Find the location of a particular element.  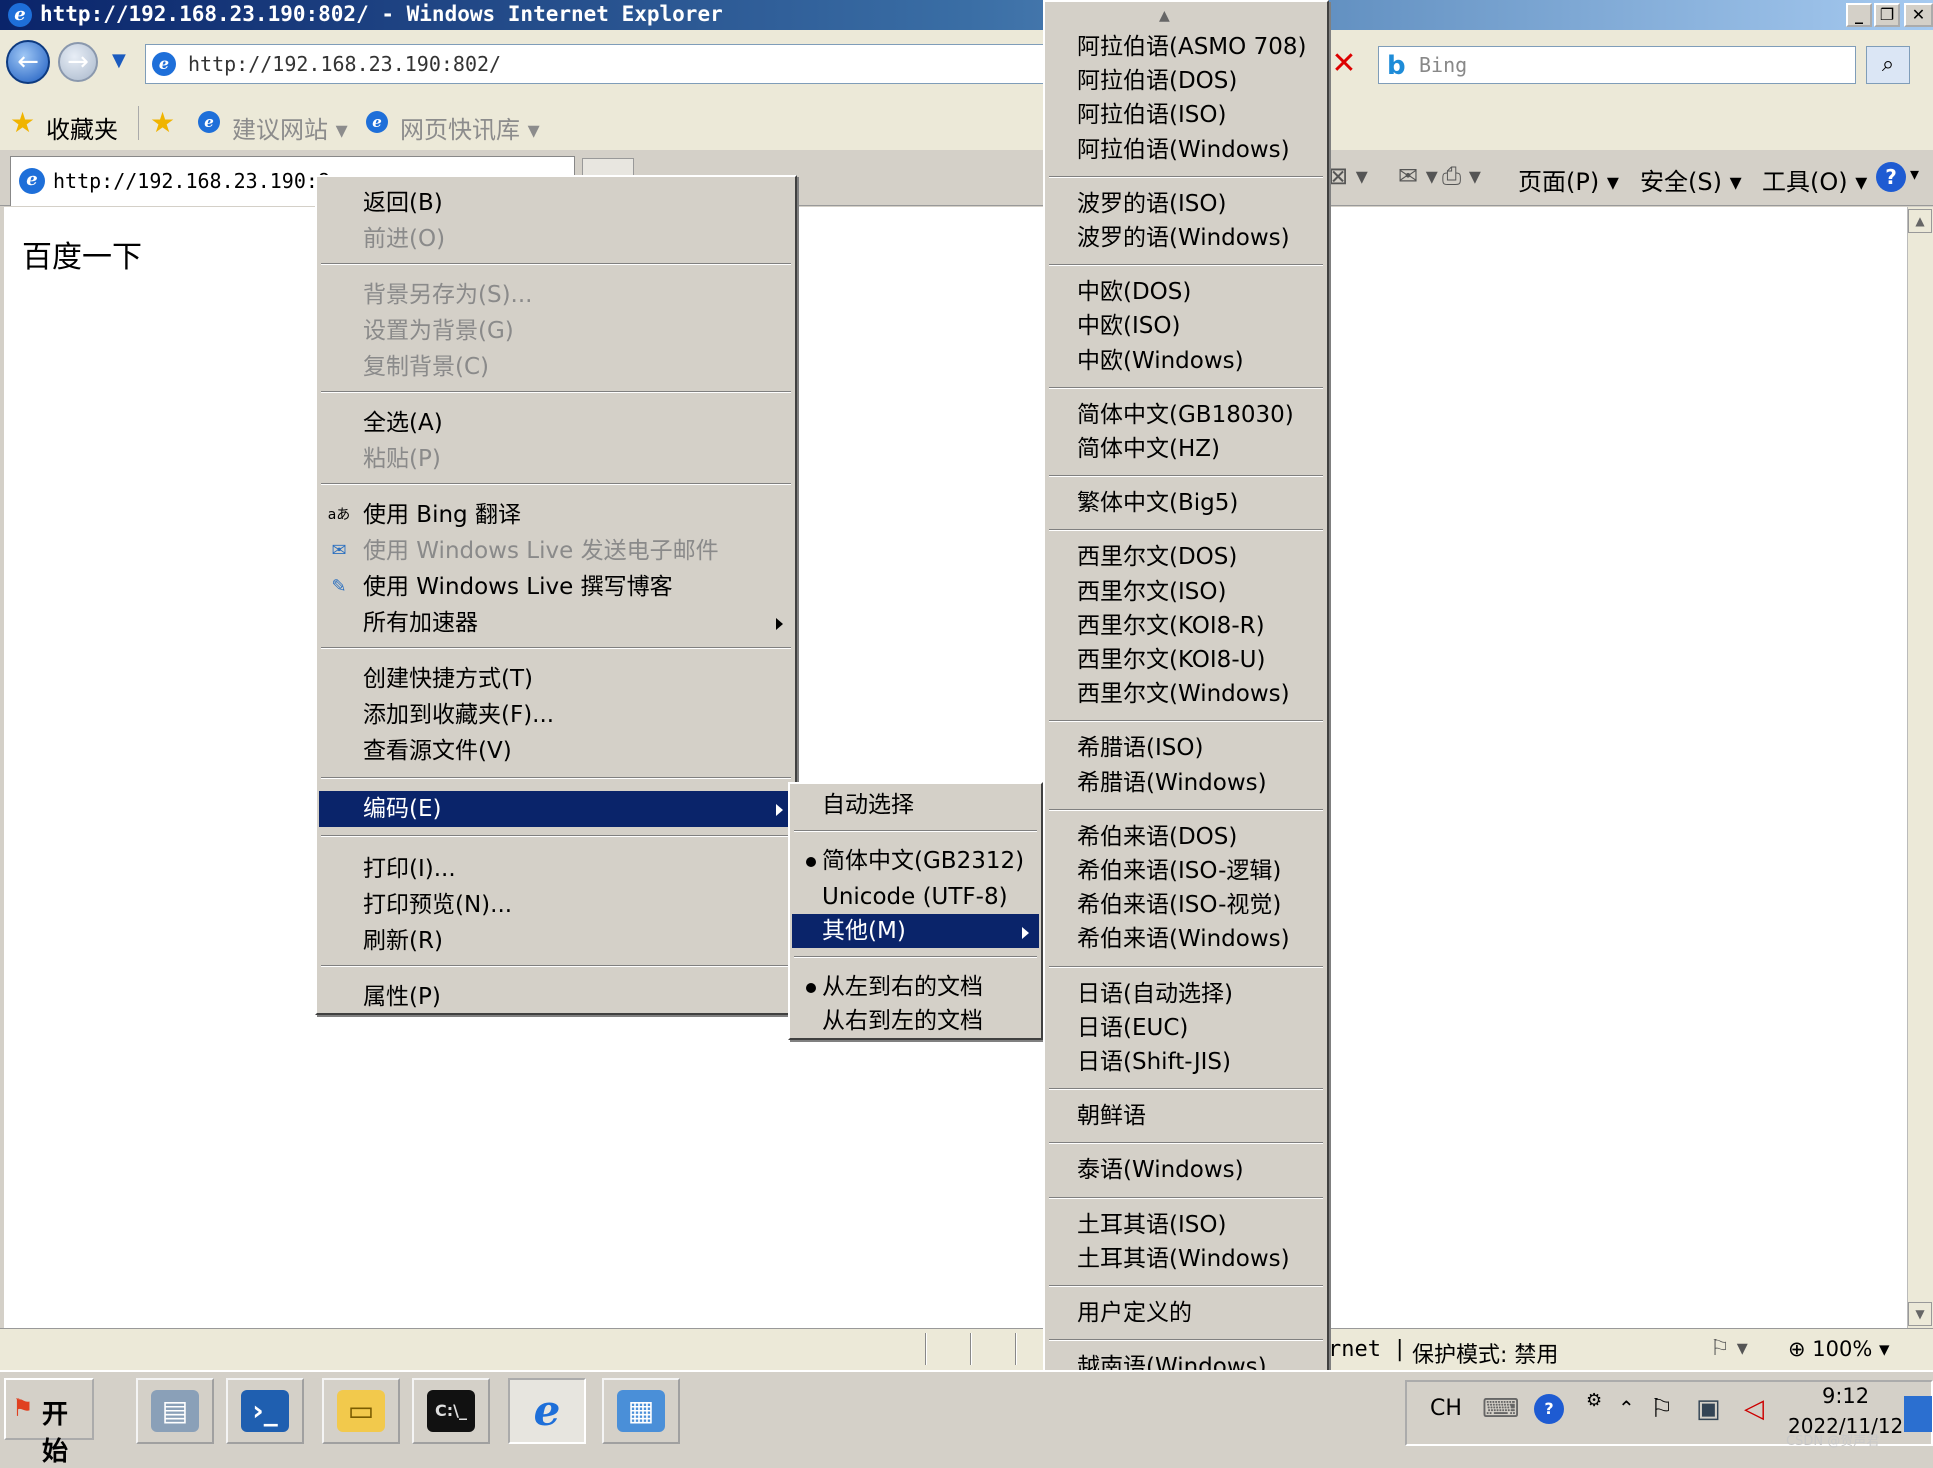

other-encoding-item: 阿拉伯语(Windows) is located at coordinates (1186, 150).